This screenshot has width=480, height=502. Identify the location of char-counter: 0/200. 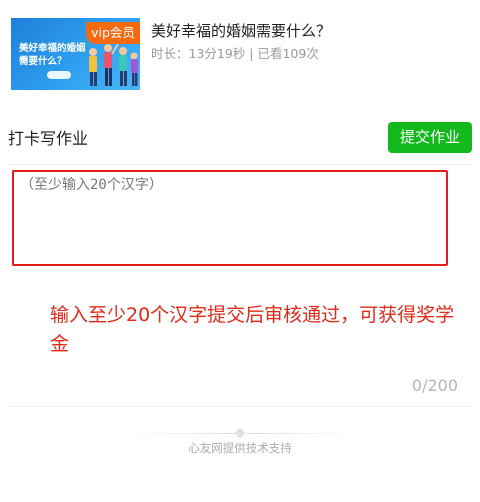
(434, 385).